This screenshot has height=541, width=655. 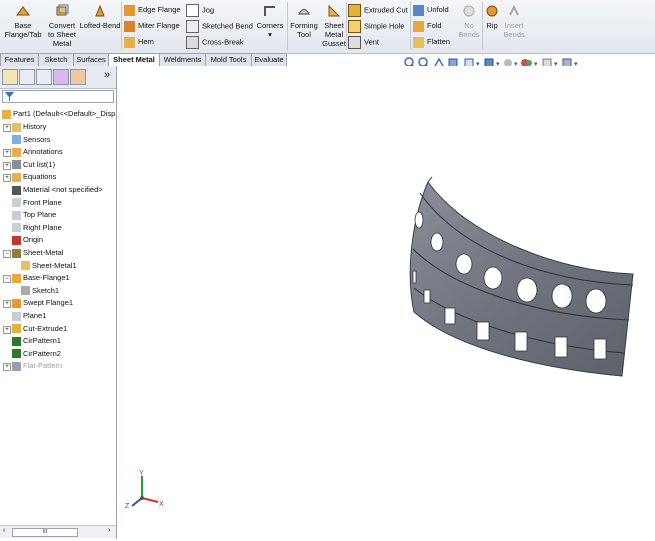 I want to click on tab-mold-tools: Mold Tools, so click(x=228, y=59).